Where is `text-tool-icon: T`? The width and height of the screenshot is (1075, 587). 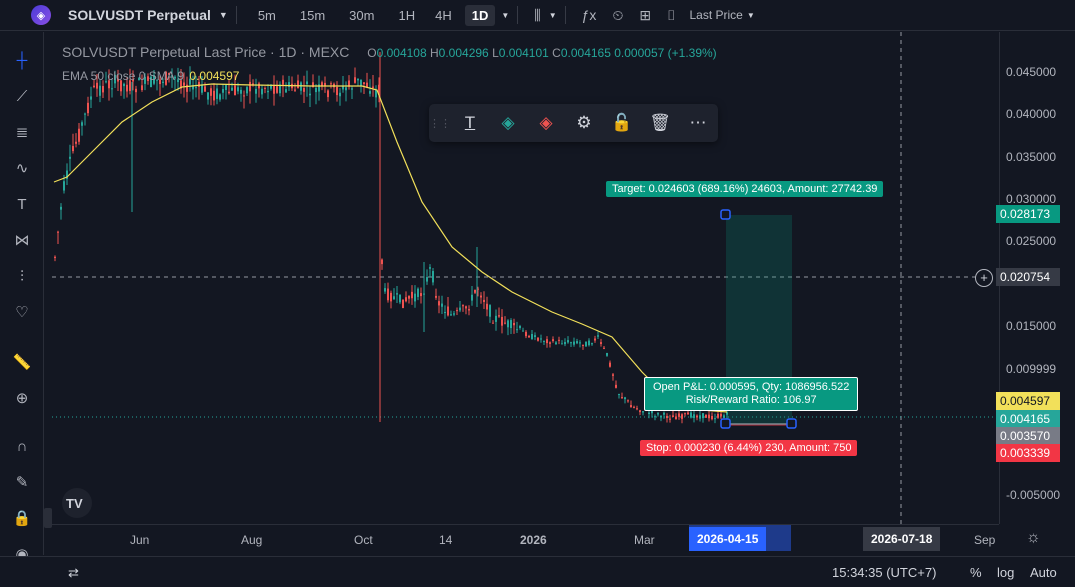 text-tool-icon: T is located at coordinates (22, 204).